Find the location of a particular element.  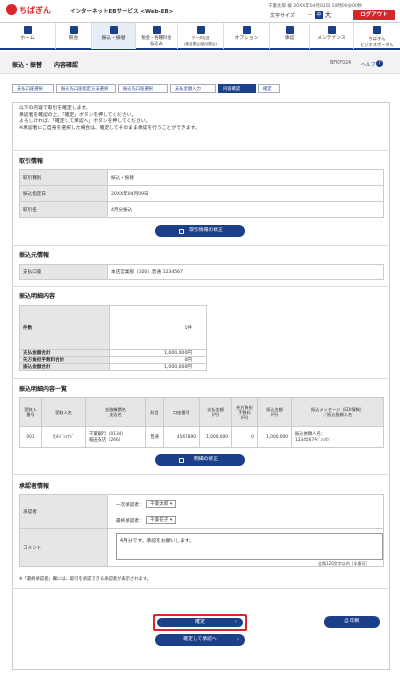

final-approver-select: 千葉花子 ▾ is located at coordinates (161, 520).